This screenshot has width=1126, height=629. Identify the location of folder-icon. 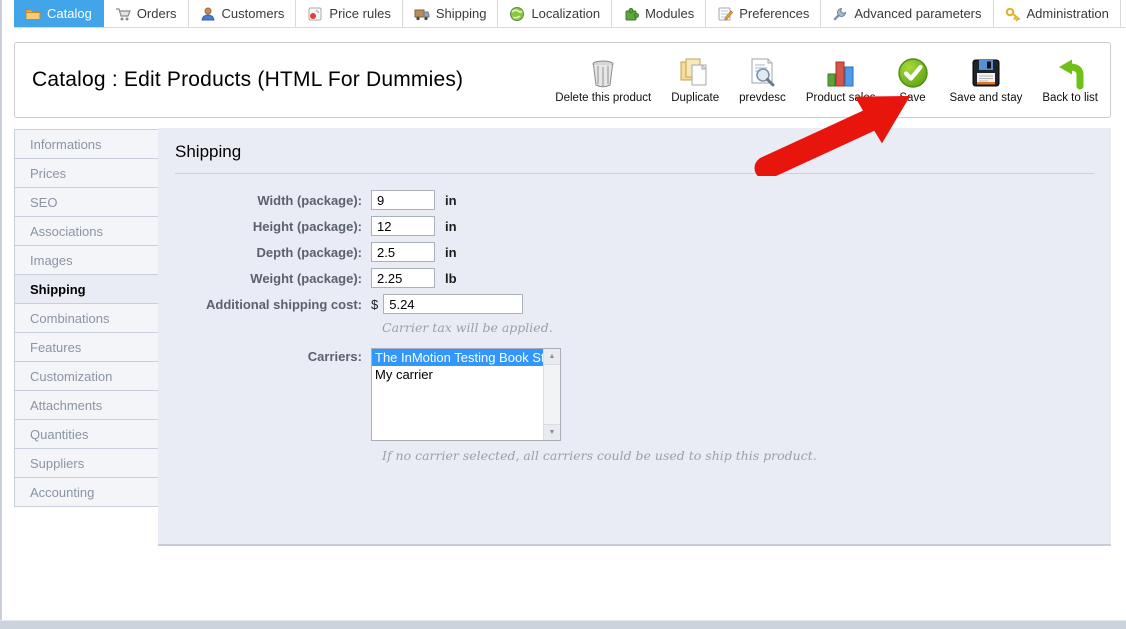
(33, 14).